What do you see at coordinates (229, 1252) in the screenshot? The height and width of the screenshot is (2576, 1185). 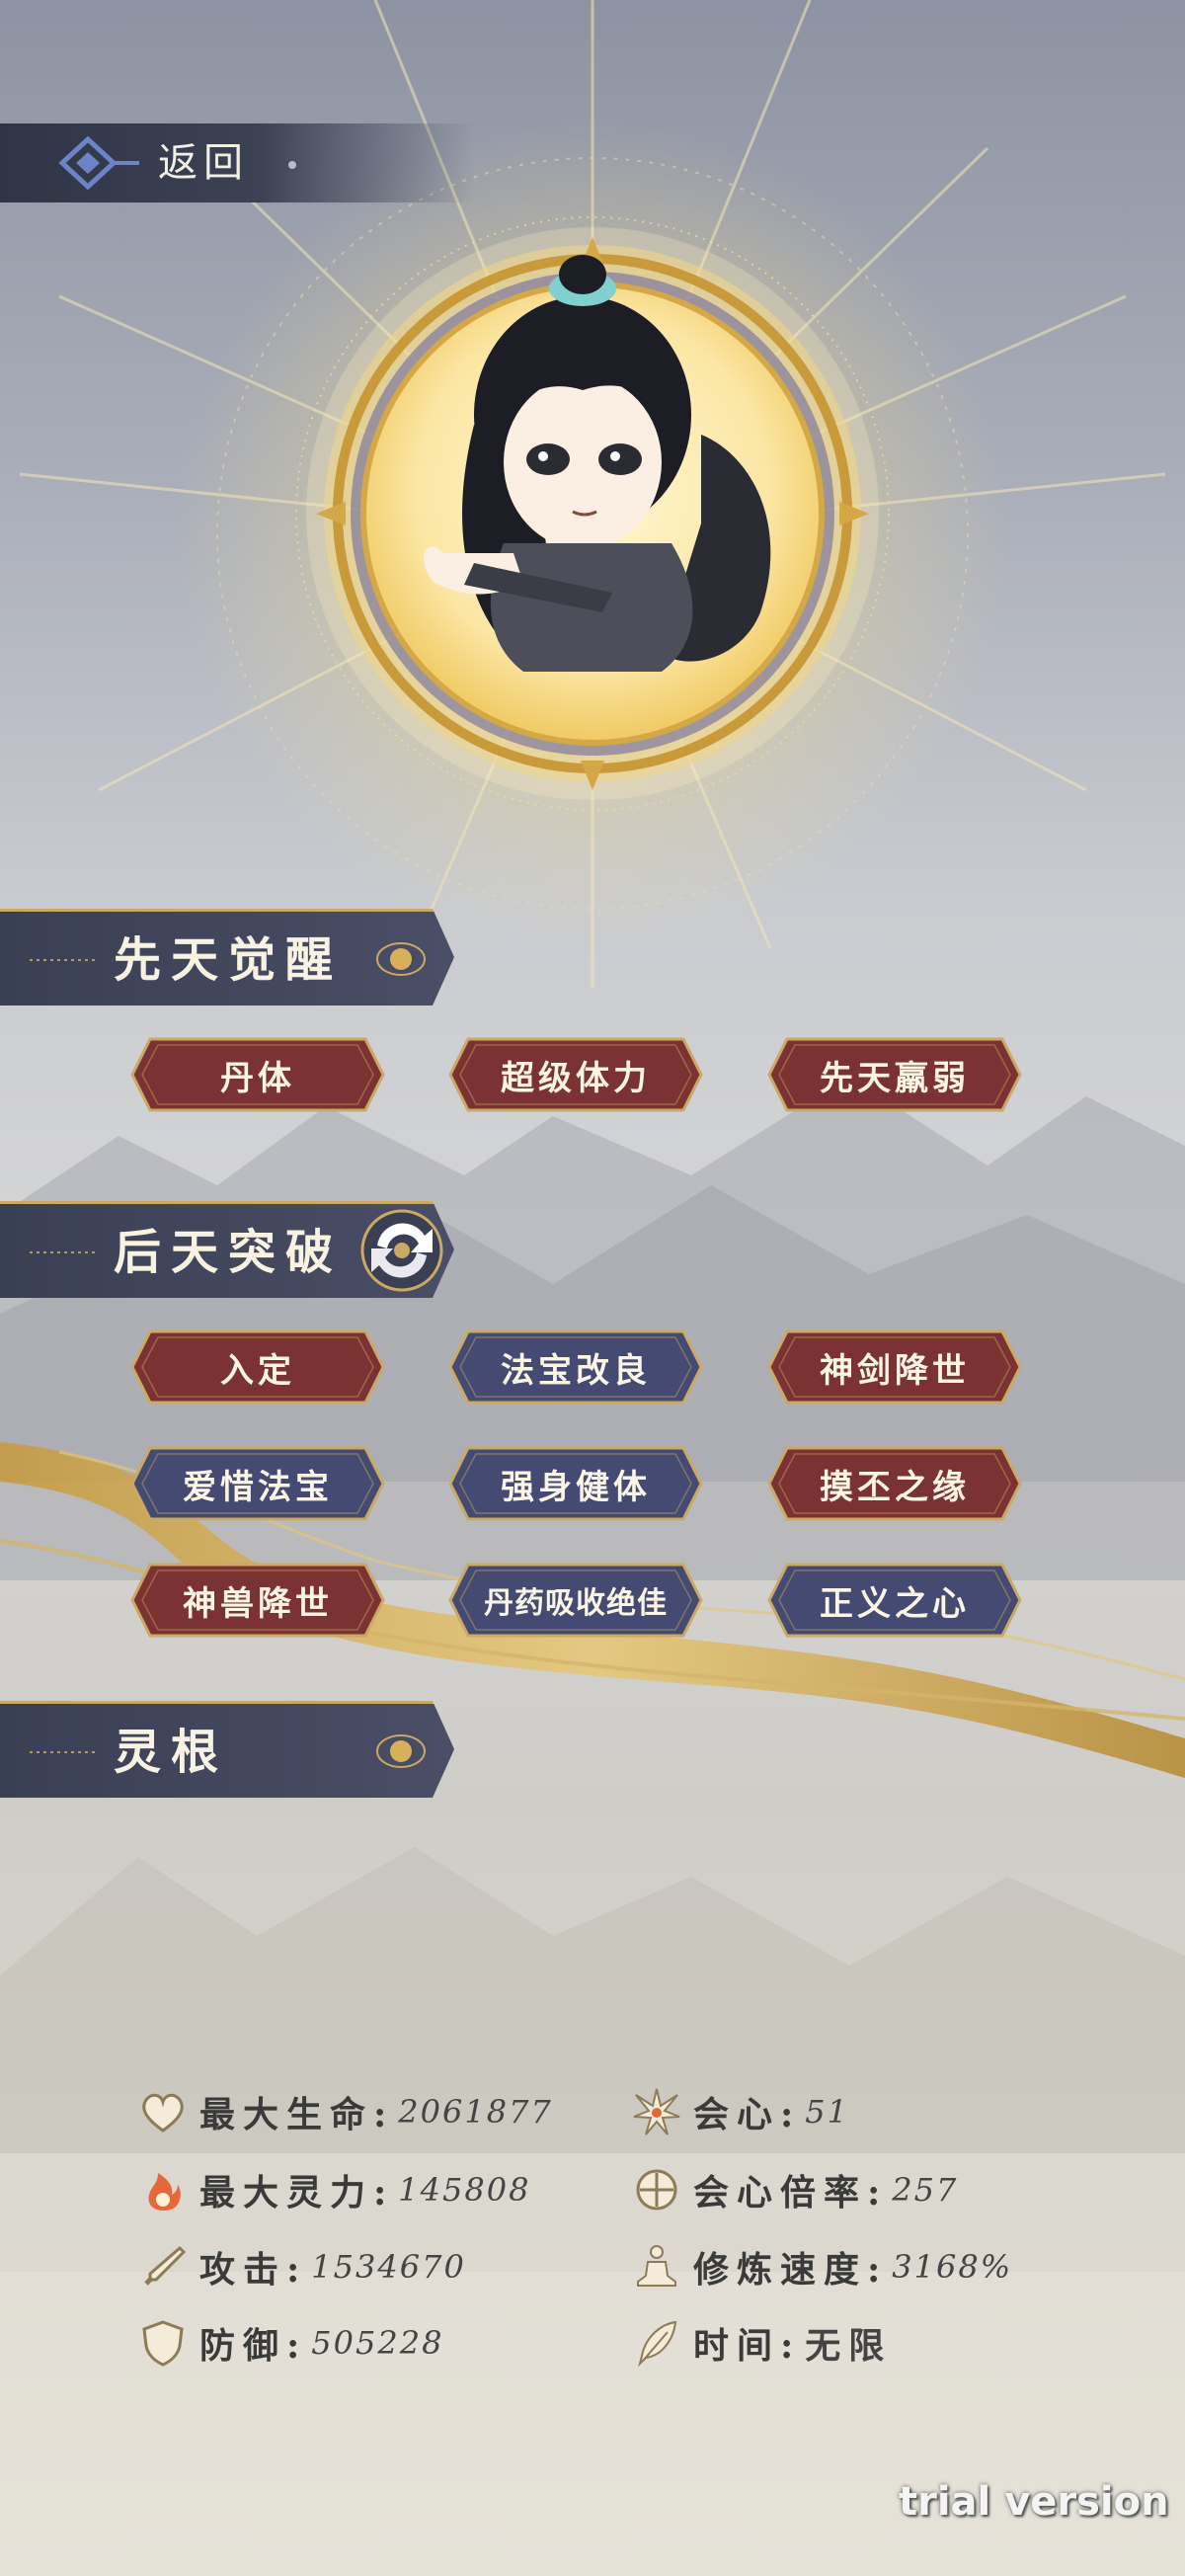 I see `section-acquired-title: 后天突破` at bounding box center [229, 1252].